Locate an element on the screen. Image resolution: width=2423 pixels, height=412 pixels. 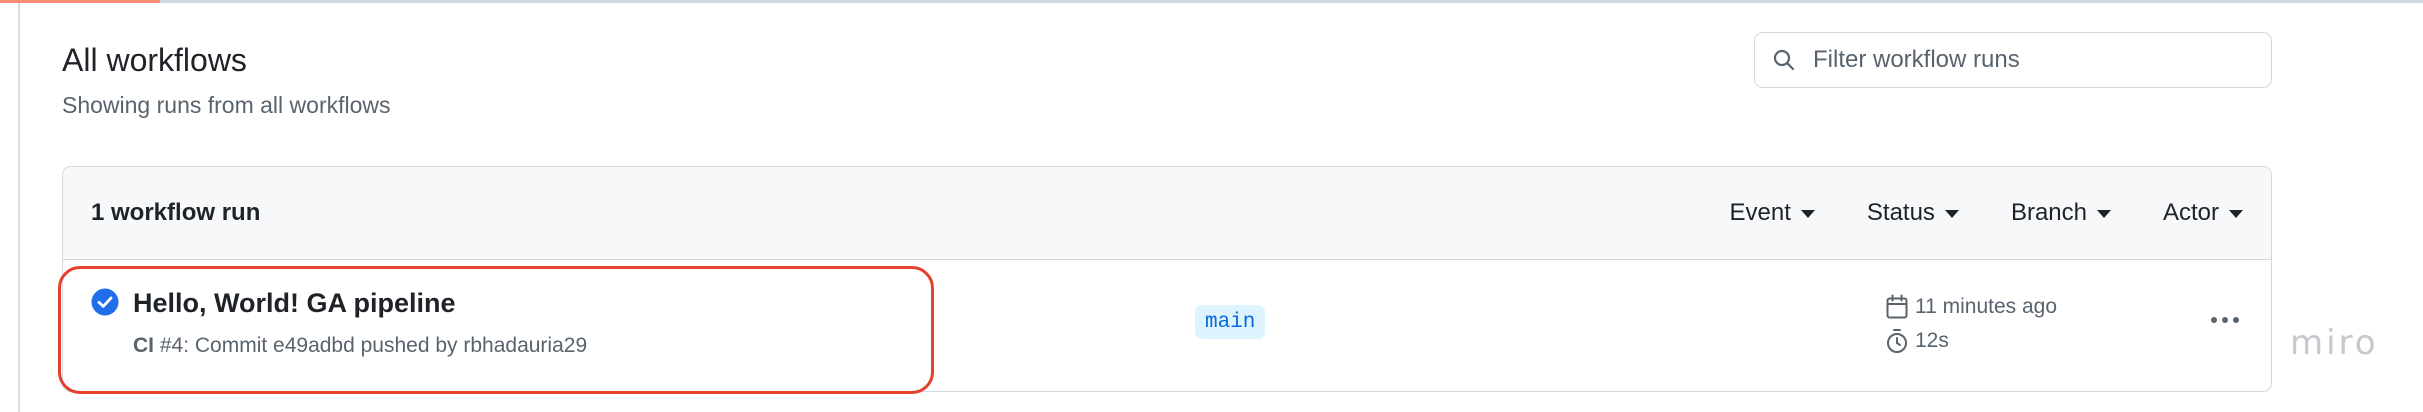
actor-filter-button: Actor is located at coordinates (2203, 213).